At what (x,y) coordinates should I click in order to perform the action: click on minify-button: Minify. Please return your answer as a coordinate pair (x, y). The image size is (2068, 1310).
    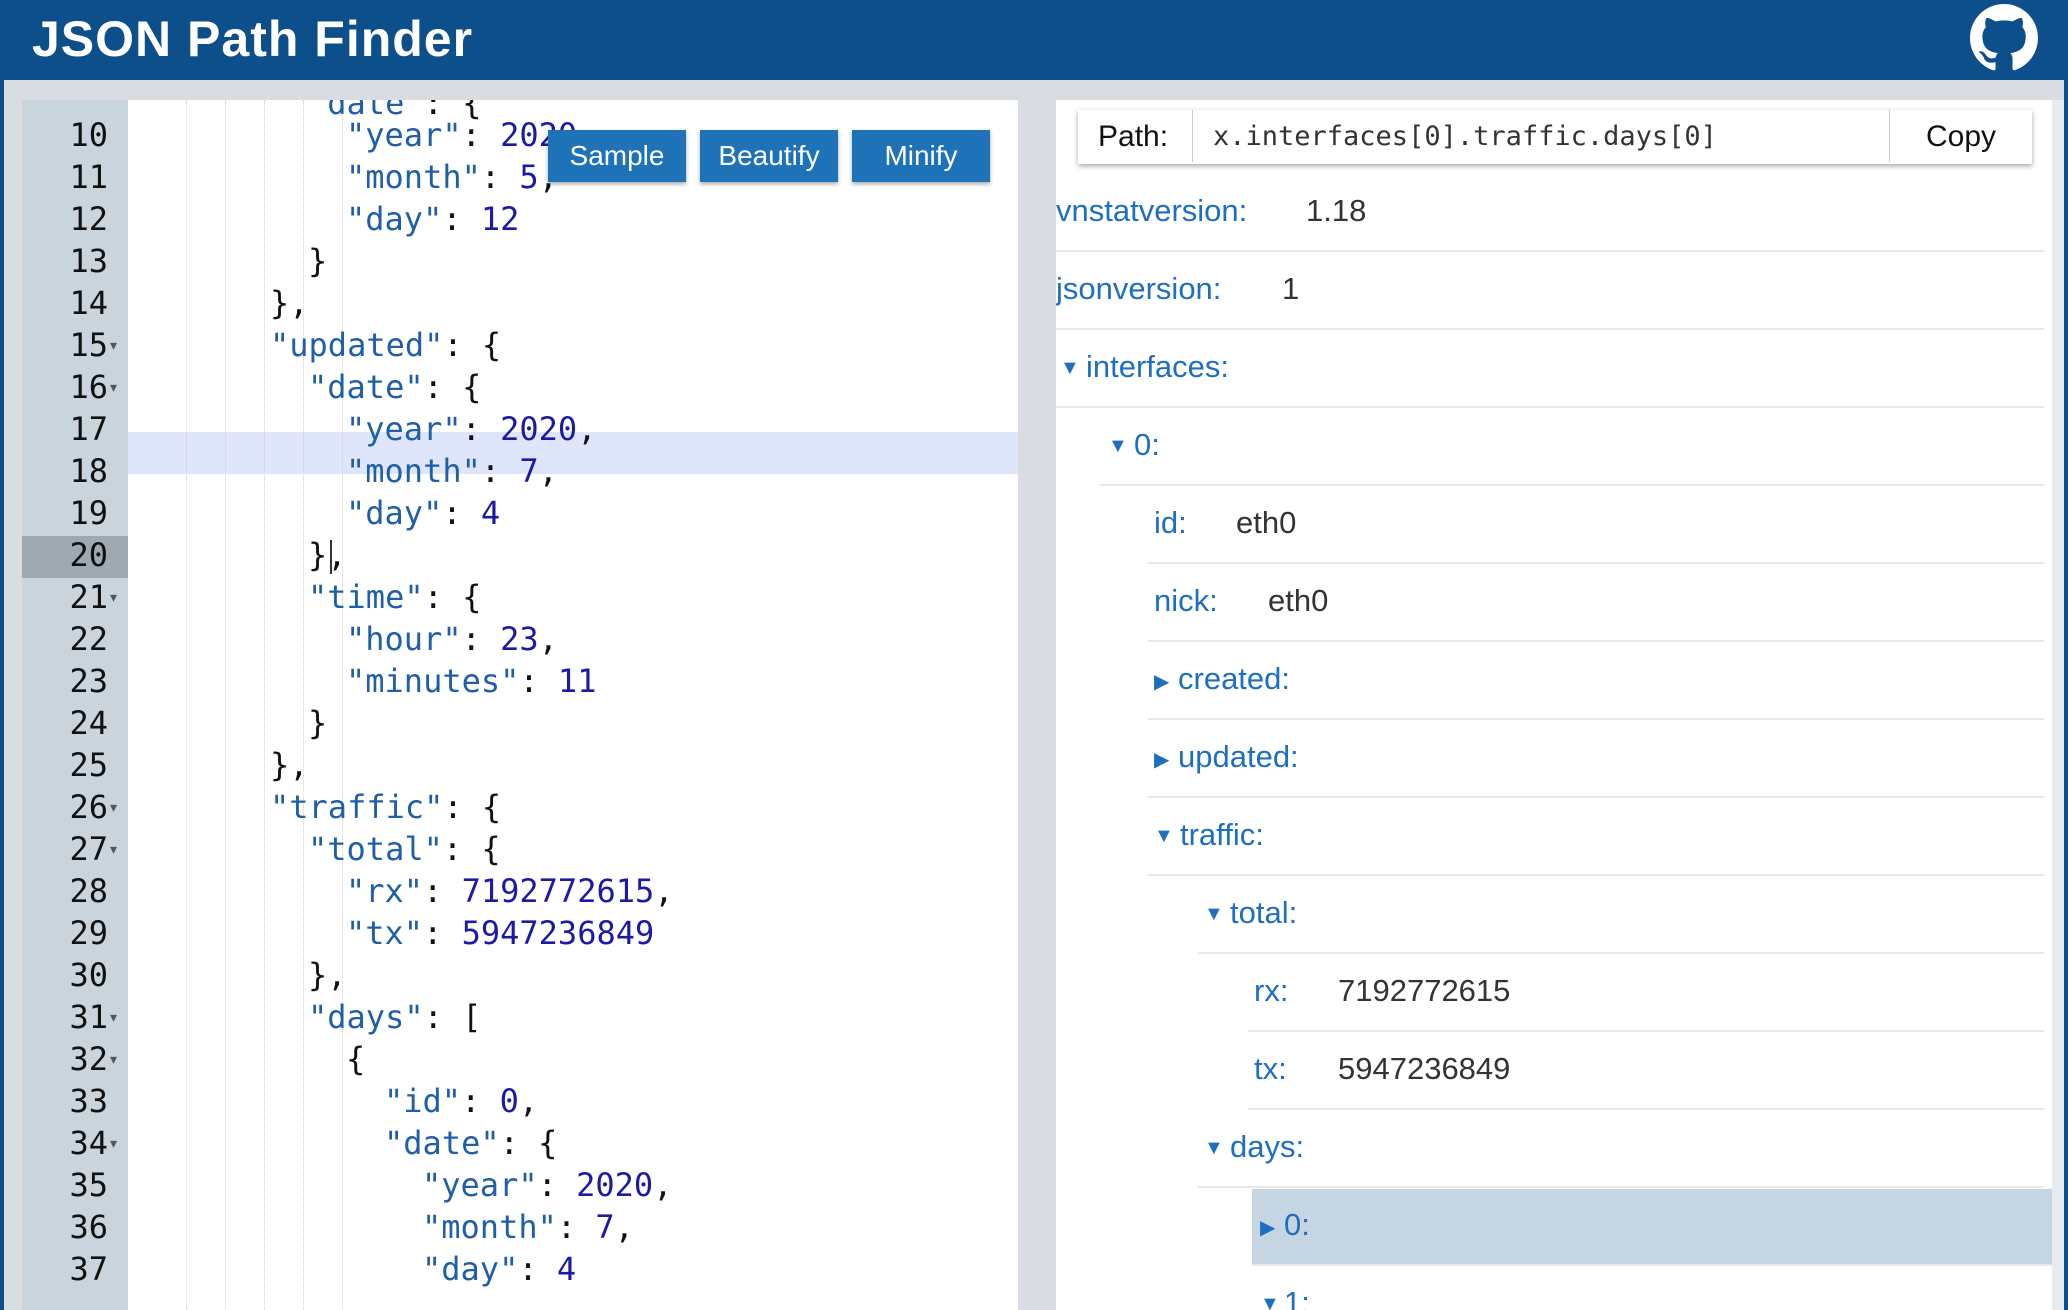
    Looking at the image, I should click on (921, 156).